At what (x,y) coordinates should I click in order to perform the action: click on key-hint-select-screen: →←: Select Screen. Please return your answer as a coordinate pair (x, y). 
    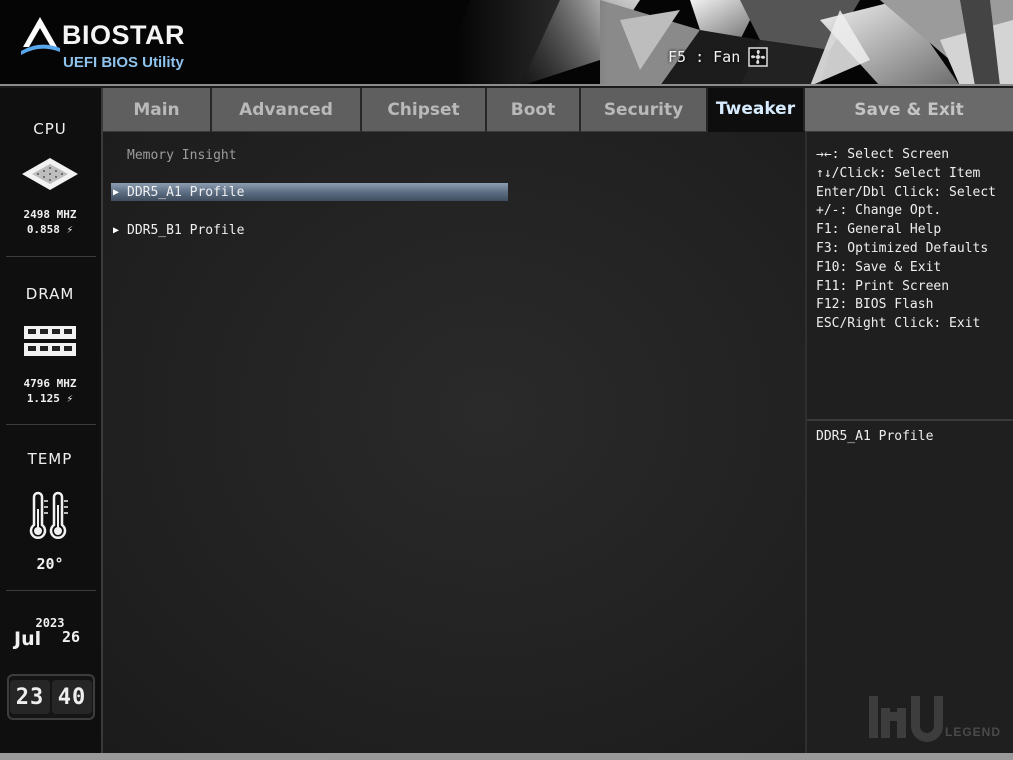
    Looking at the image, I should click on (883, 154).